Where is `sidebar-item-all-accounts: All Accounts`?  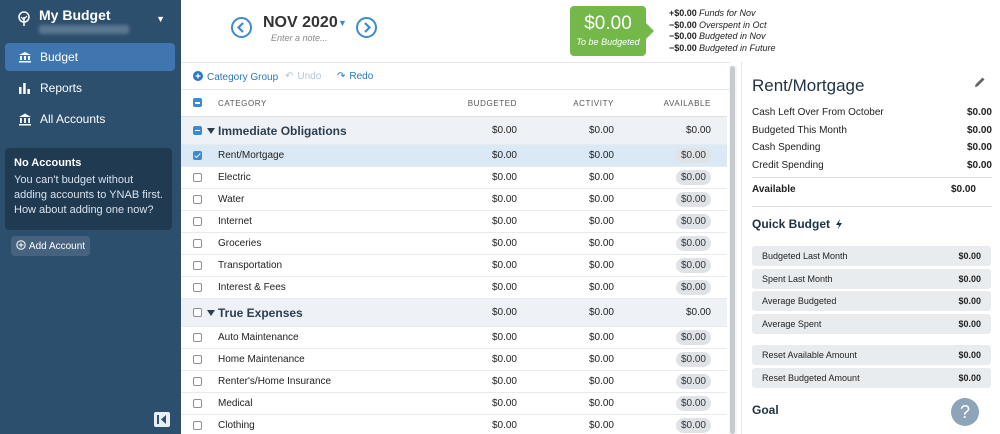
sidebar-item-all-accounts: All Accounts is located at coordinates (90, 119).